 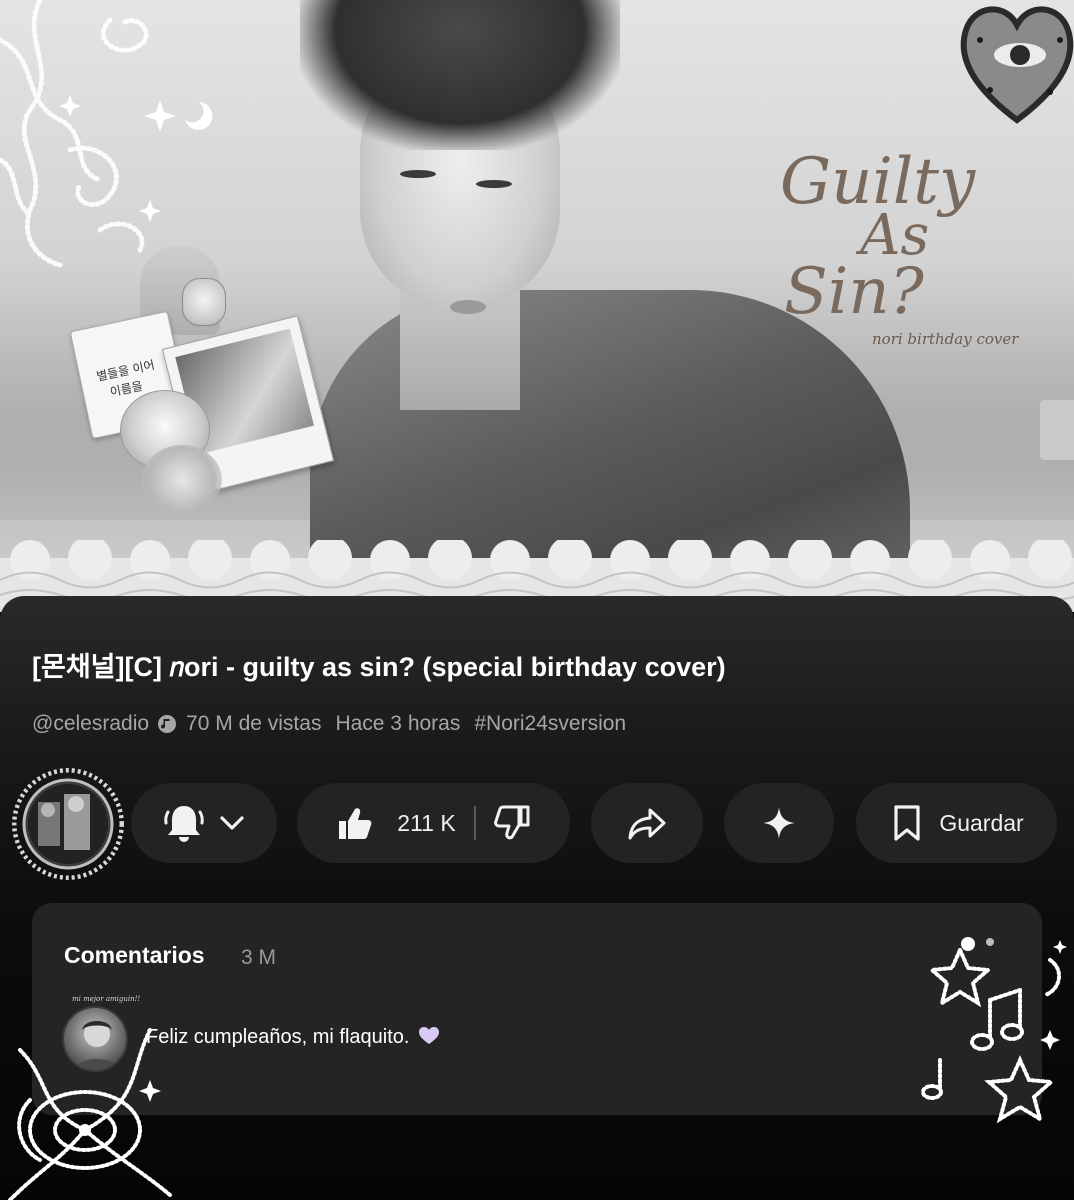 What do you see at coordinates (994, 1030) in the screenshot?
I see `stars-music-decoration` at bounding box center [994, 1030].